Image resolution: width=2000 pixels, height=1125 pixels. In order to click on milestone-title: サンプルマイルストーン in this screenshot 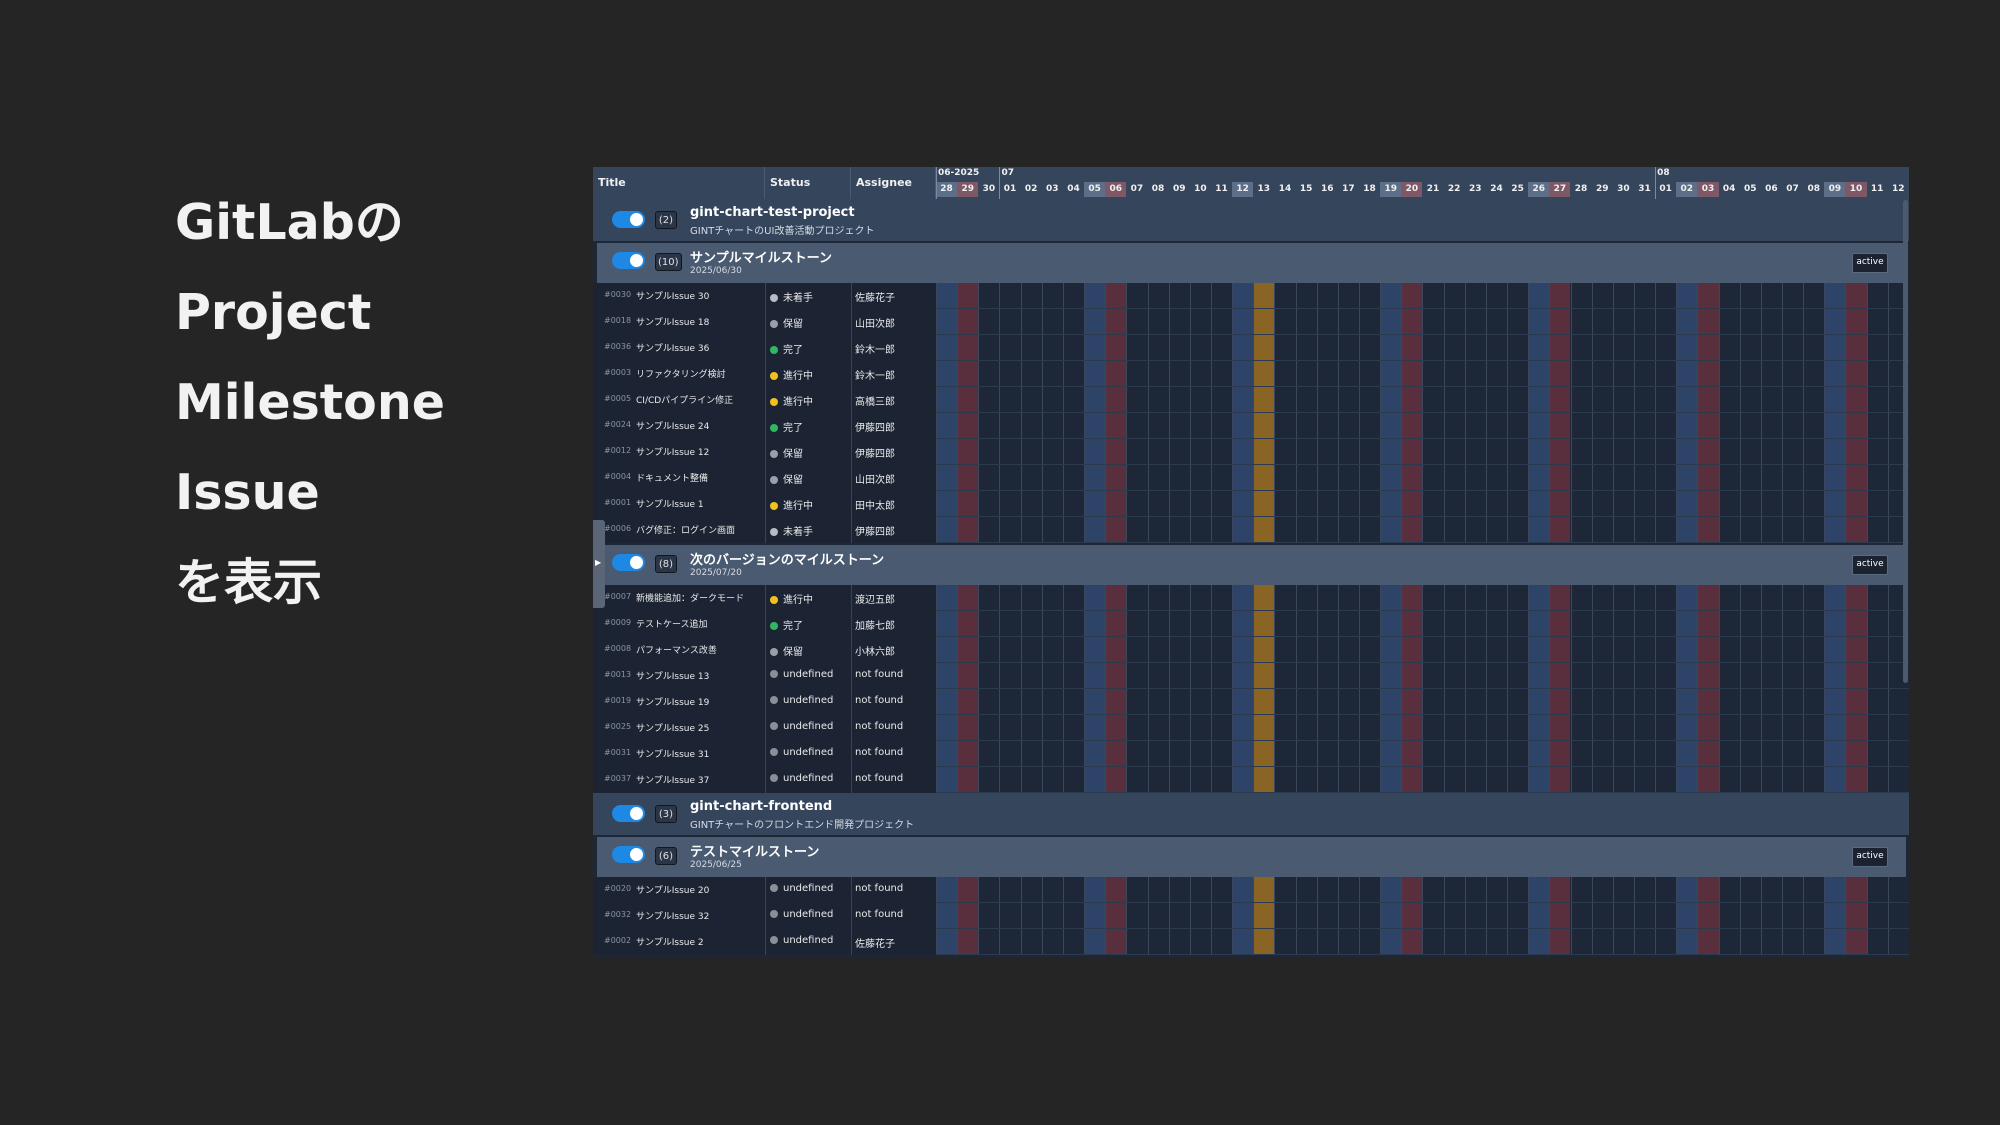, I will do `click(761, 256)`.